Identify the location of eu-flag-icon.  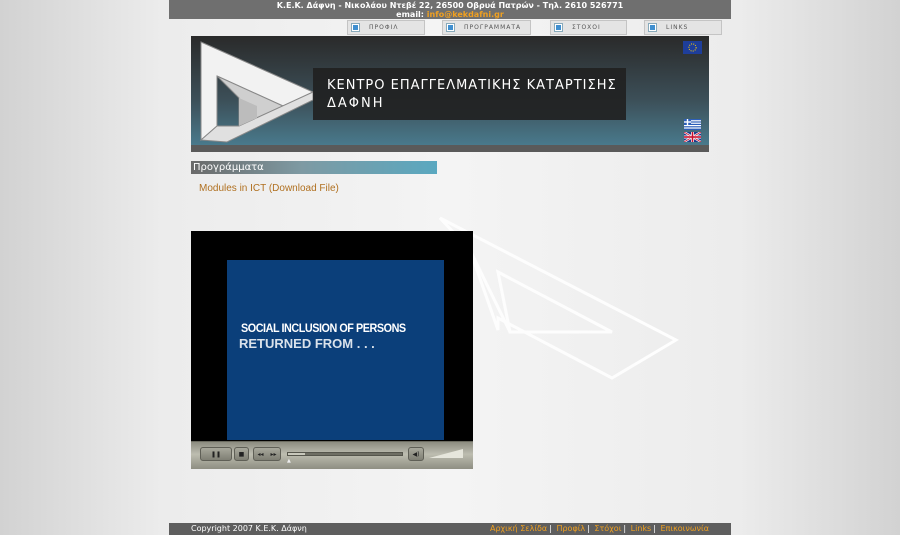
(692, 47).